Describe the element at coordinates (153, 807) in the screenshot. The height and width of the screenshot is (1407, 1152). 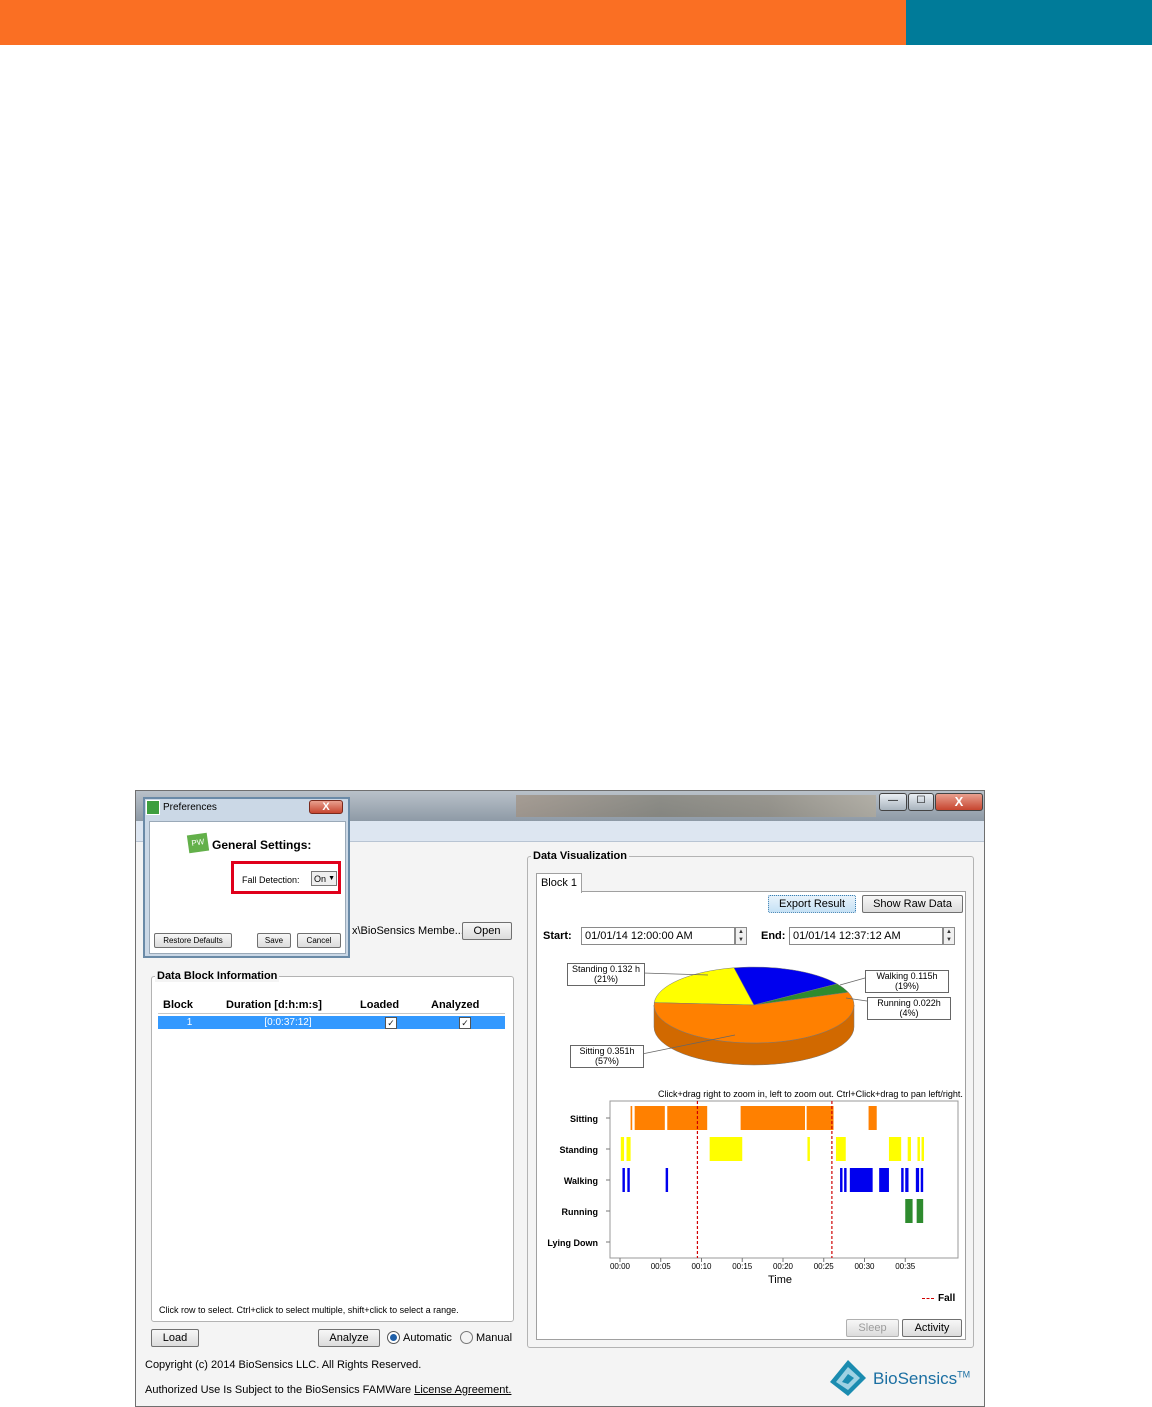
I see `preferences-app-icon` at that location.